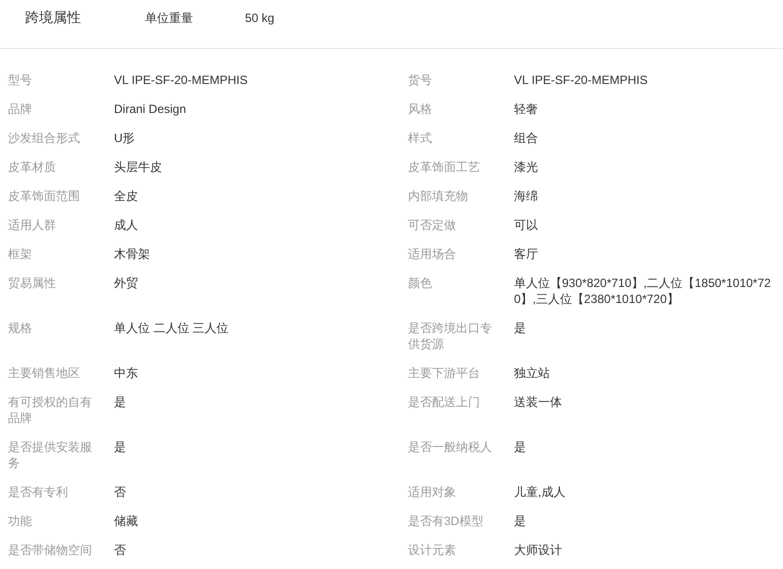 The image size is (783, 569). What do you see at coordinates (126, 225) in the screenshot?
I see `attribute-value: 成人` at bounding box center [126, 225].